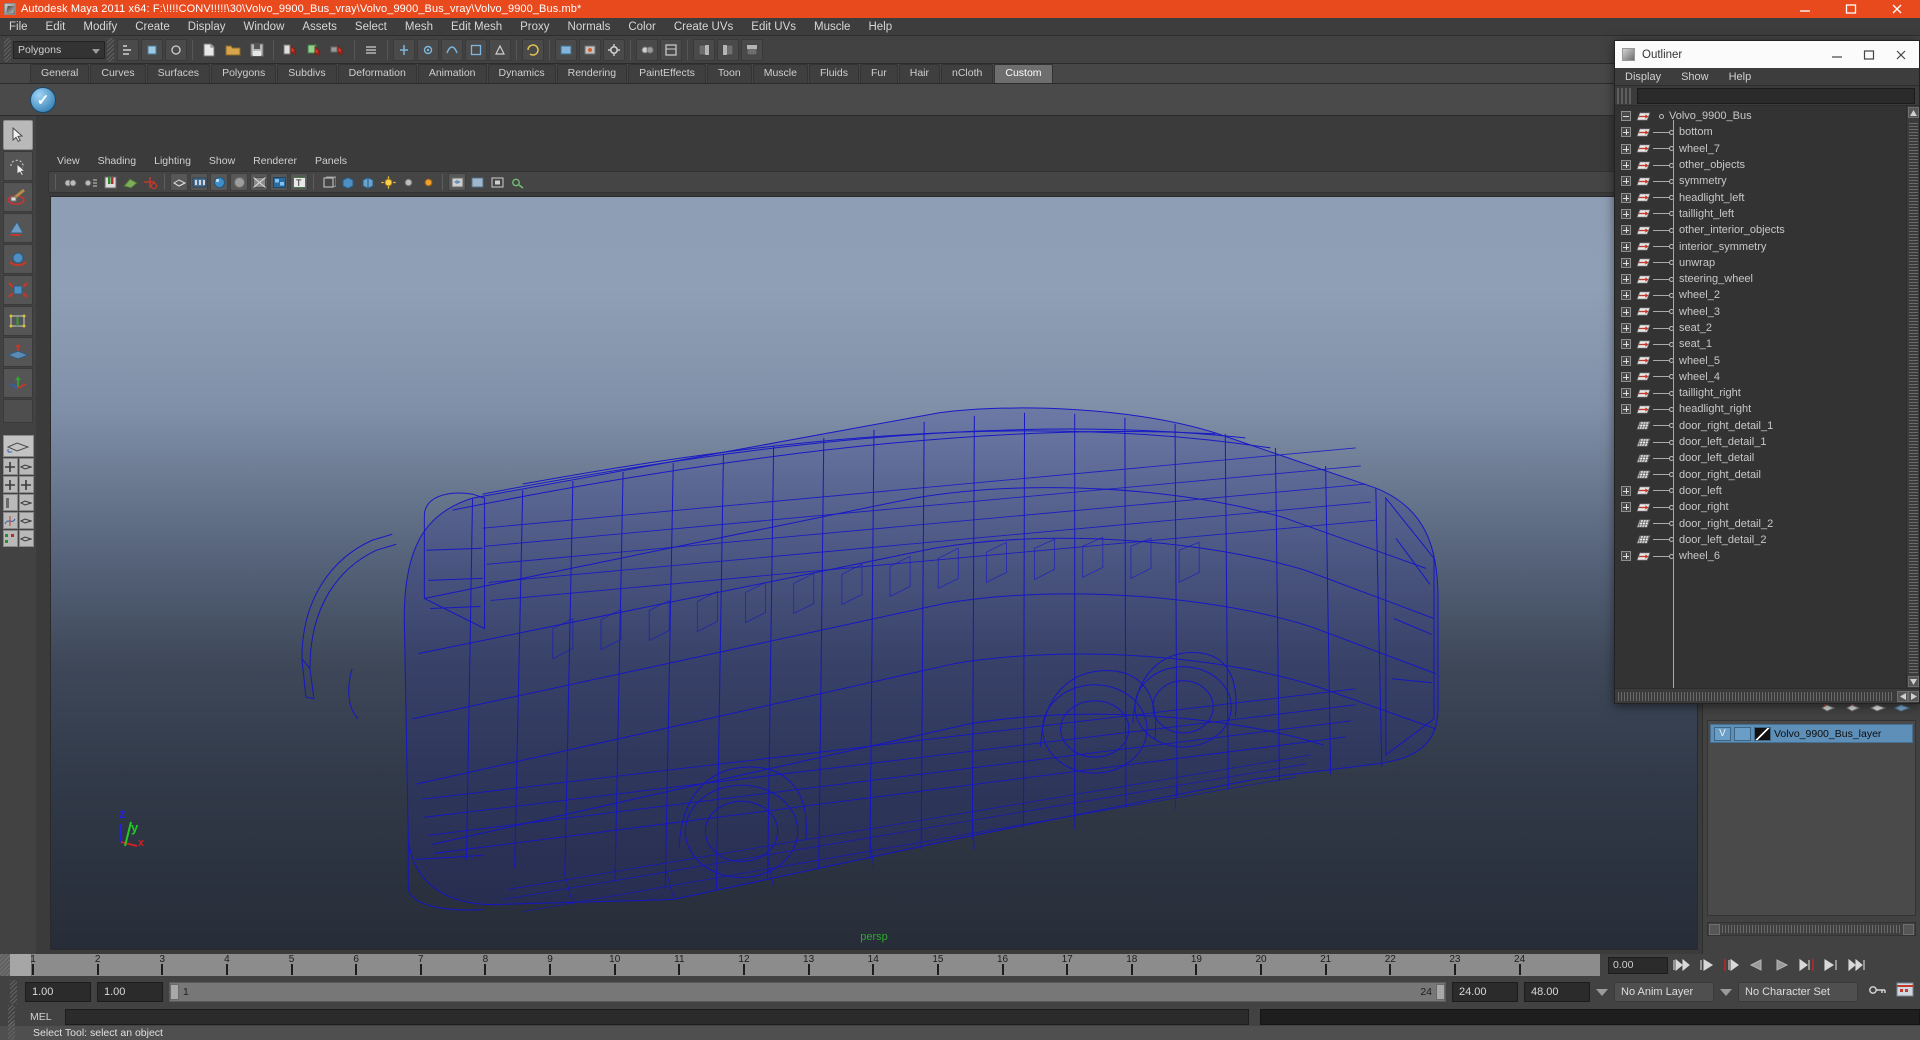 The image size is (1920, 1040). What do you see at coordinates (10, 520) in the screenshot?
I see `layout-graph-editor-icon` at bounding box center [10, 520].